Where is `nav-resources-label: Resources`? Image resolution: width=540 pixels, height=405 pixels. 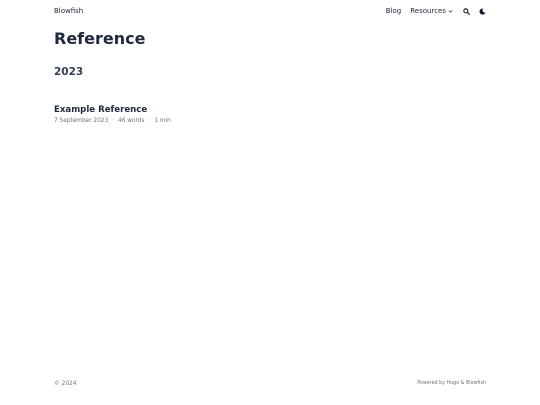
nav-resources-label: Resources is located at coordinates (428, 11).